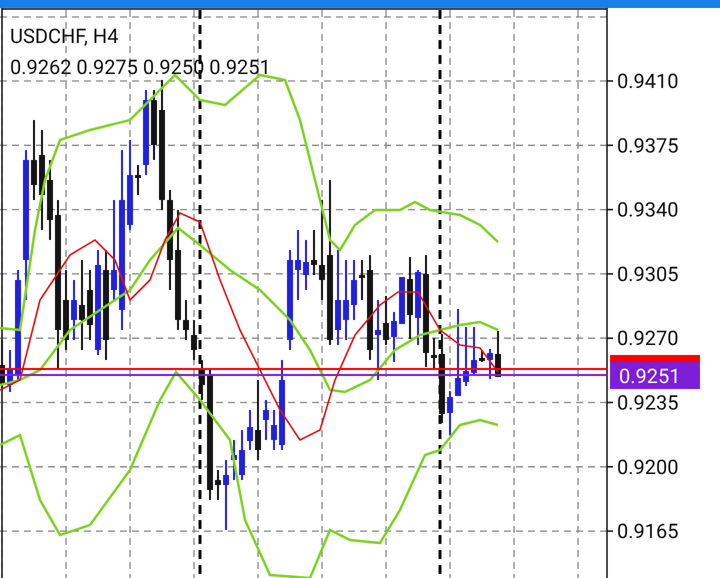 The width and height of the screenshot is (720, 578). What do you see at coordinates (647, 402) in the screenshot?
I see `price-label: 0.9235` at bounding box center [647, 402].